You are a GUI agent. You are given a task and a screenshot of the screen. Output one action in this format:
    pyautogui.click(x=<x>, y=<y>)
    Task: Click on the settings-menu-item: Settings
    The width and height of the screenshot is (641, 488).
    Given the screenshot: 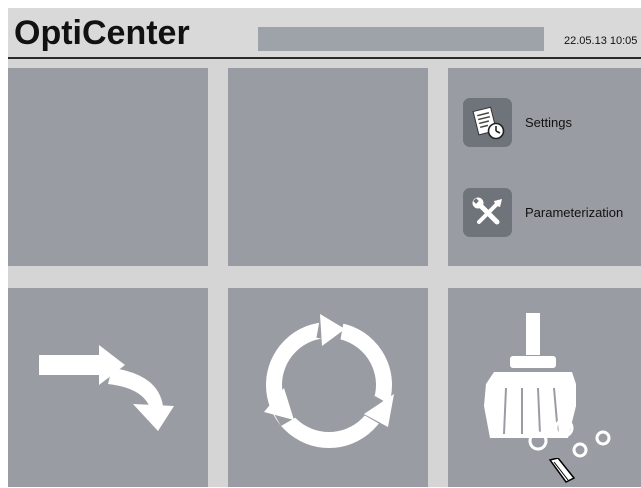 What is the action you would take?
    pyautogui.click(x=517, y=122)
    